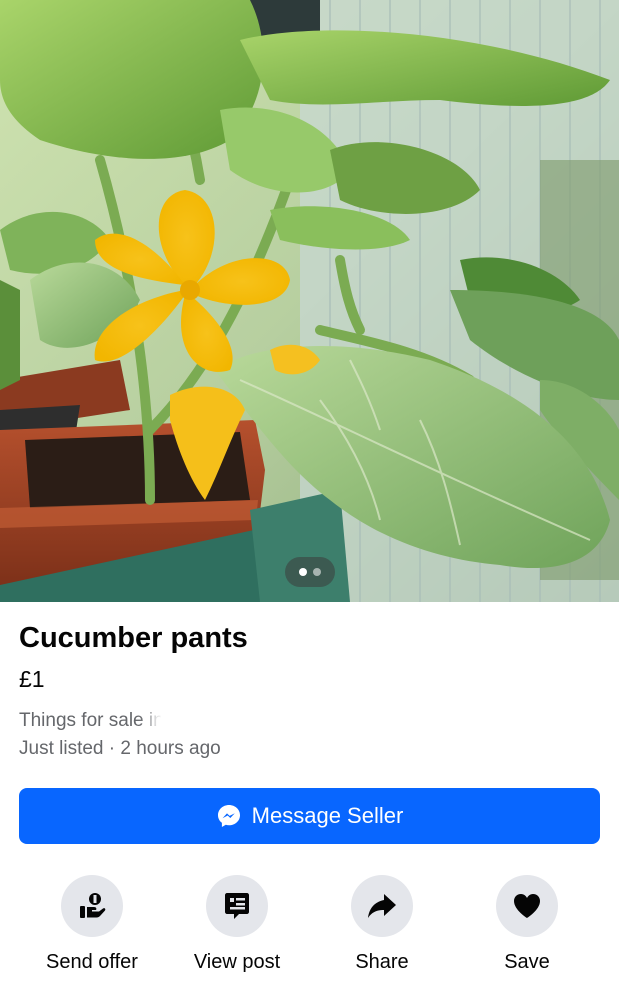 Image resolution: width=619 pixels, height=1000 pixels. I want to click on share-label: Share, so click(382, 962).